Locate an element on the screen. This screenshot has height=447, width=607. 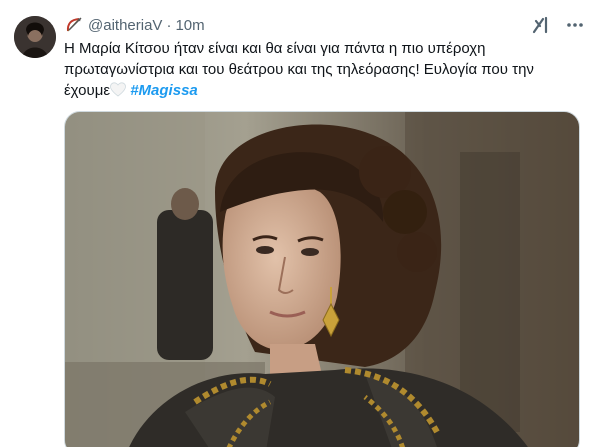
timestamp: 10m is located at coordinates (189, 25).